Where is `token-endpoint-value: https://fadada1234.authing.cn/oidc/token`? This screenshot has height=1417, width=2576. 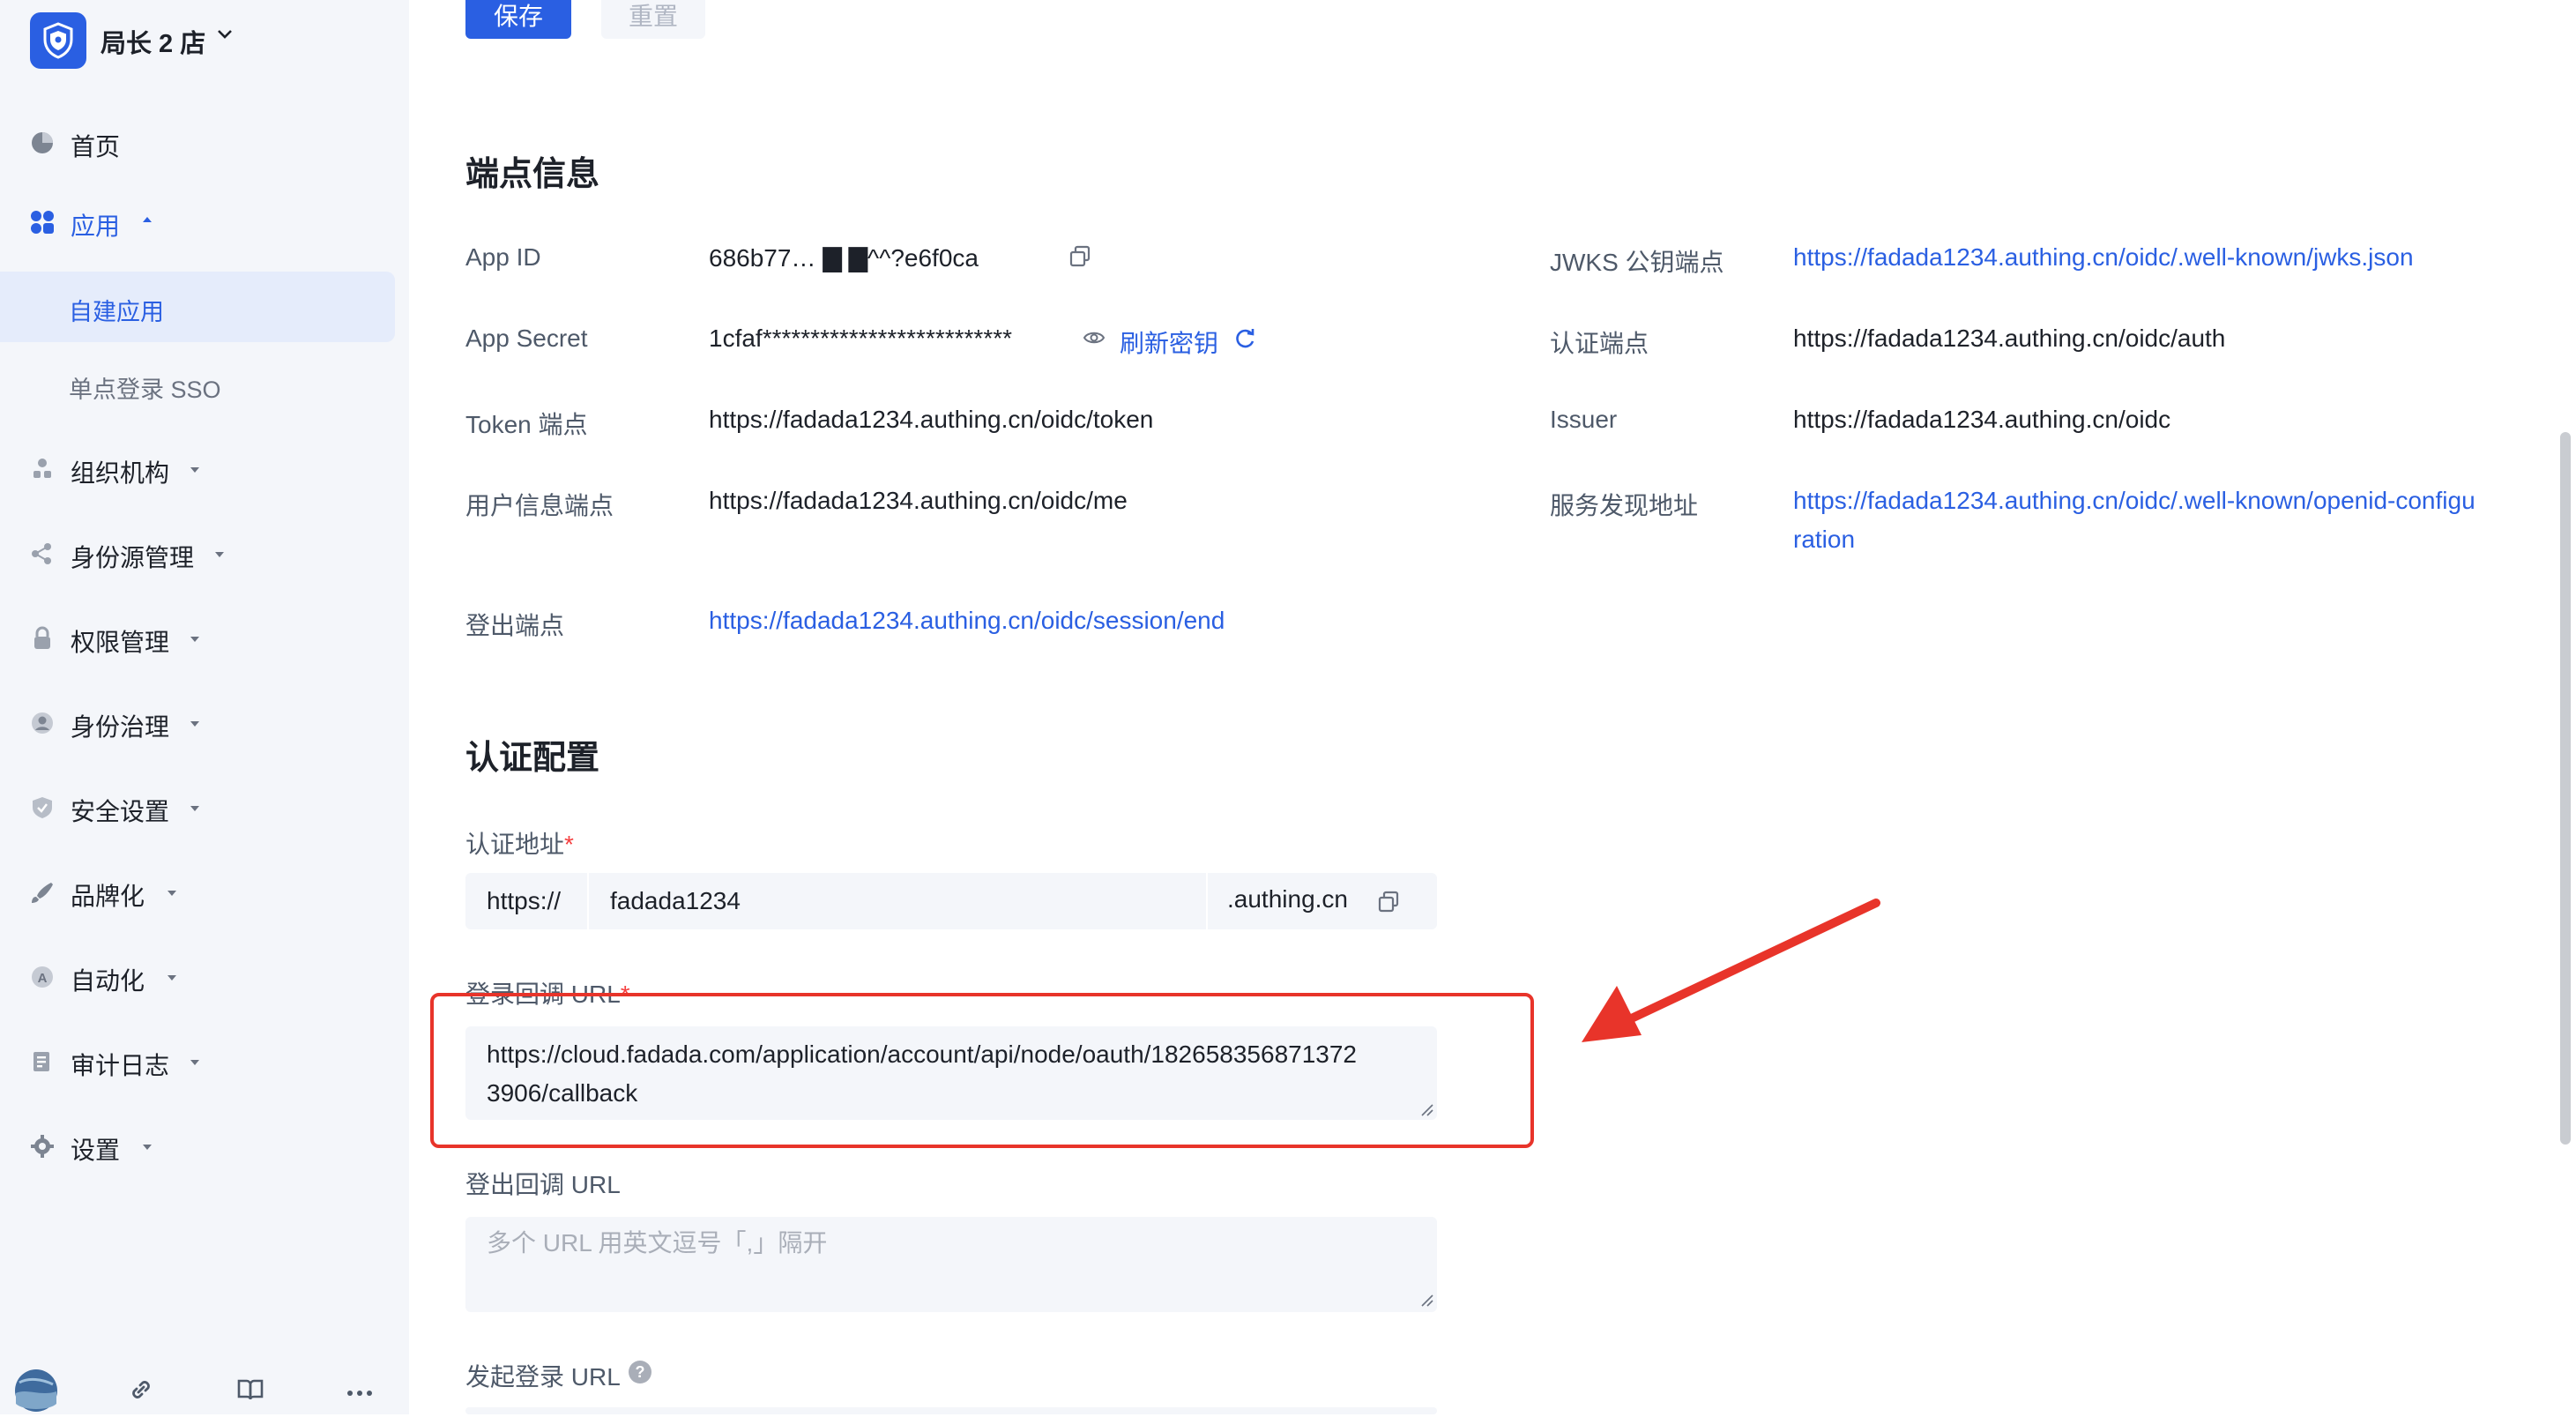 token-endpoint-value: https://fadada1234.authing.cn/oidc/token is located at coordinates (932, 419).